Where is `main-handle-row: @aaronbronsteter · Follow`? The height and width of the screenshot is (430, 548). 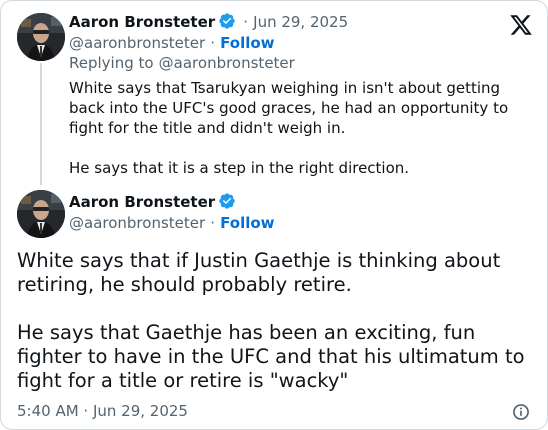 main-handle-row: @aaronbronsteter · Follow is located at coordinates (172, 223).